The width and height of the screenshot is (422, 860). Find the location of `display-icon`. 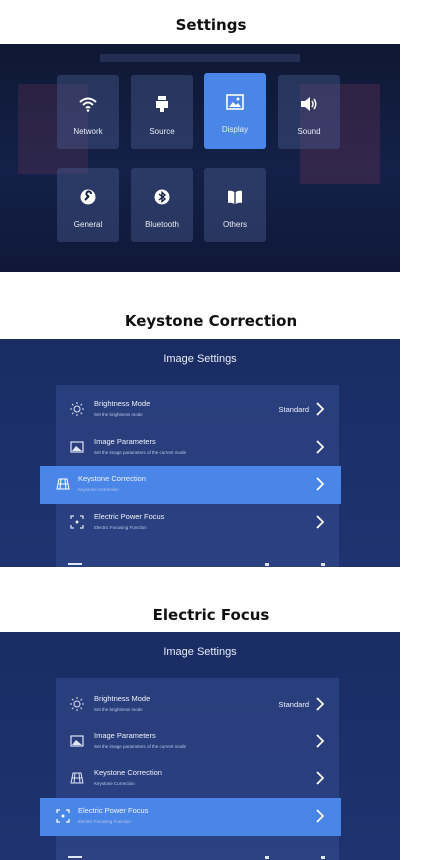

display-icon is located at coordinates (235, 102).